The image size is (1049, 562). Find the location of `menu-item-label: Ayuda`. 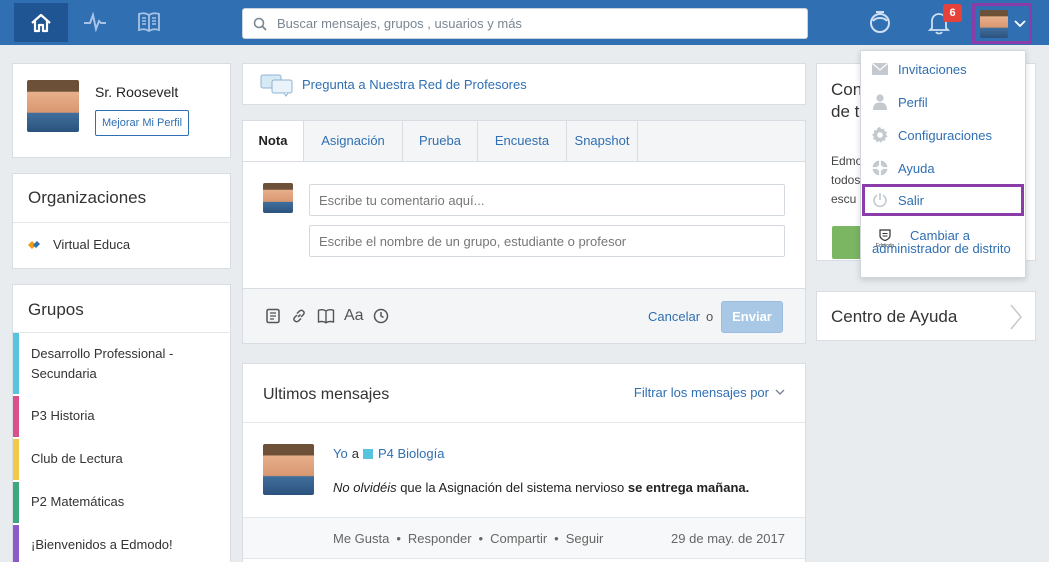

menu-item-label: Ayuda is located at coordinates (916, 168).